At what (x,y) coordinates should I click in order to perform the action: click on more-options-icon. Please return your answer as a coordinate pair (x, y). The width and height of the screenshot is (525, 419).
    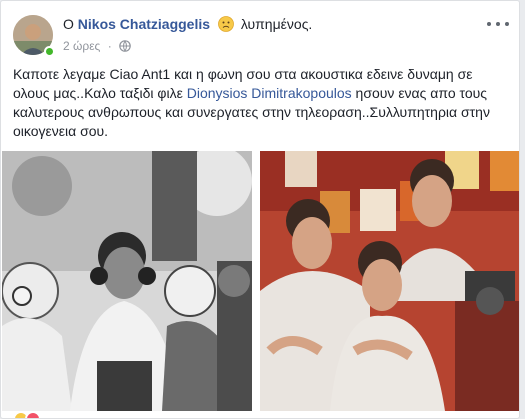
    Looking at the image, I should click on (498, 24).